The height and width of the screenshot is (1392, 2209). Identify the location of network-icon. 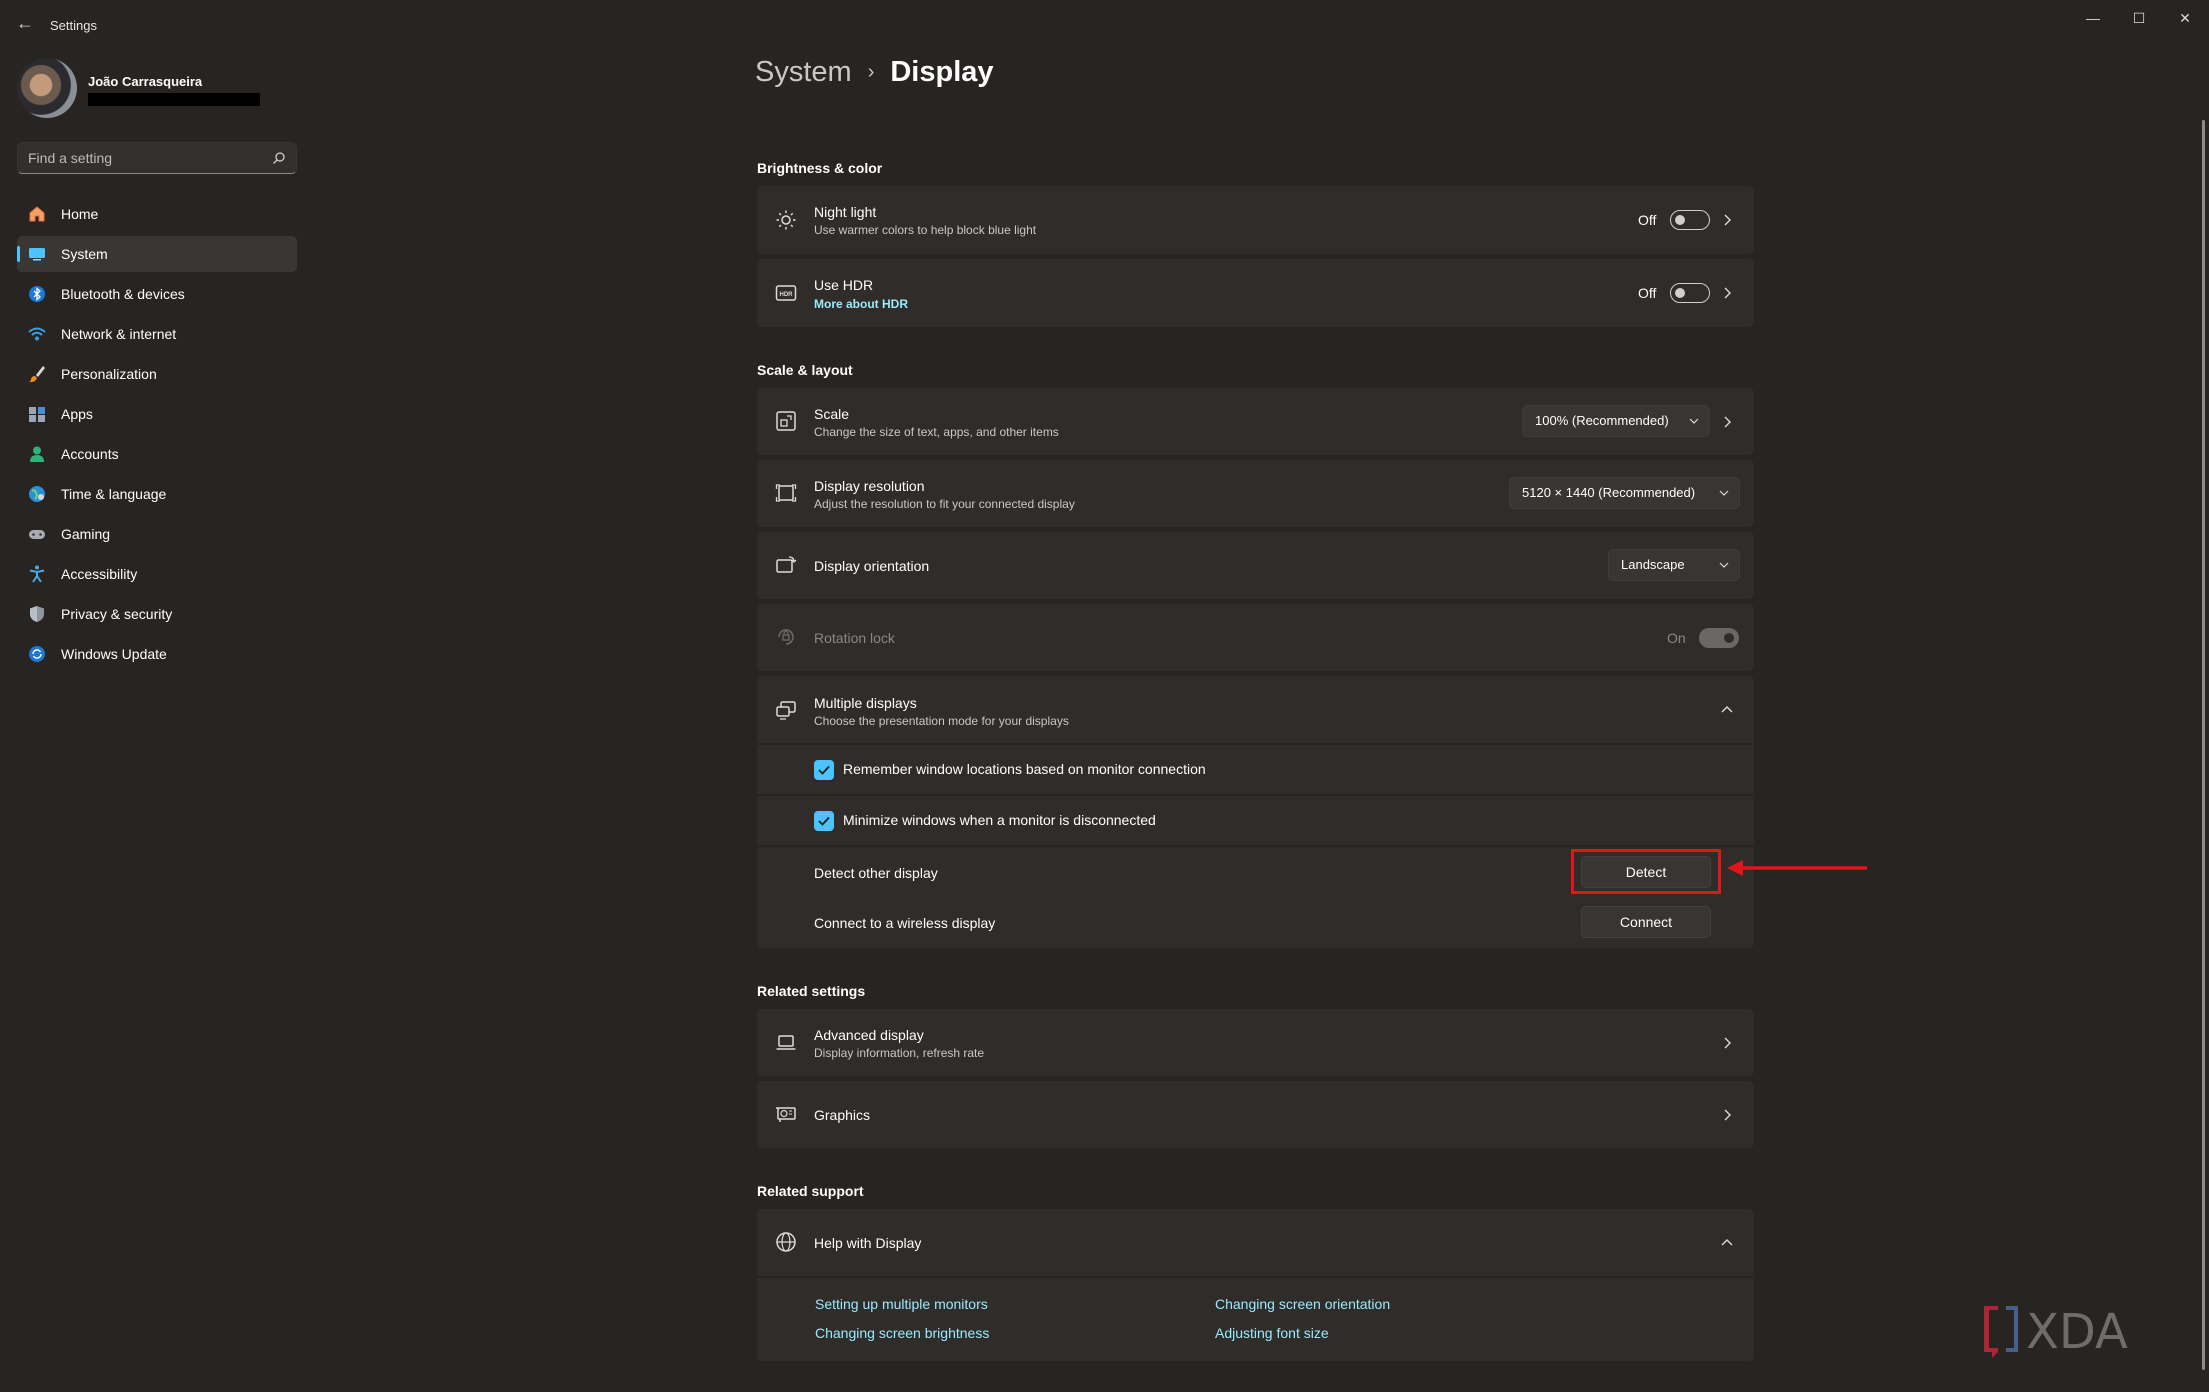
(37, 334).